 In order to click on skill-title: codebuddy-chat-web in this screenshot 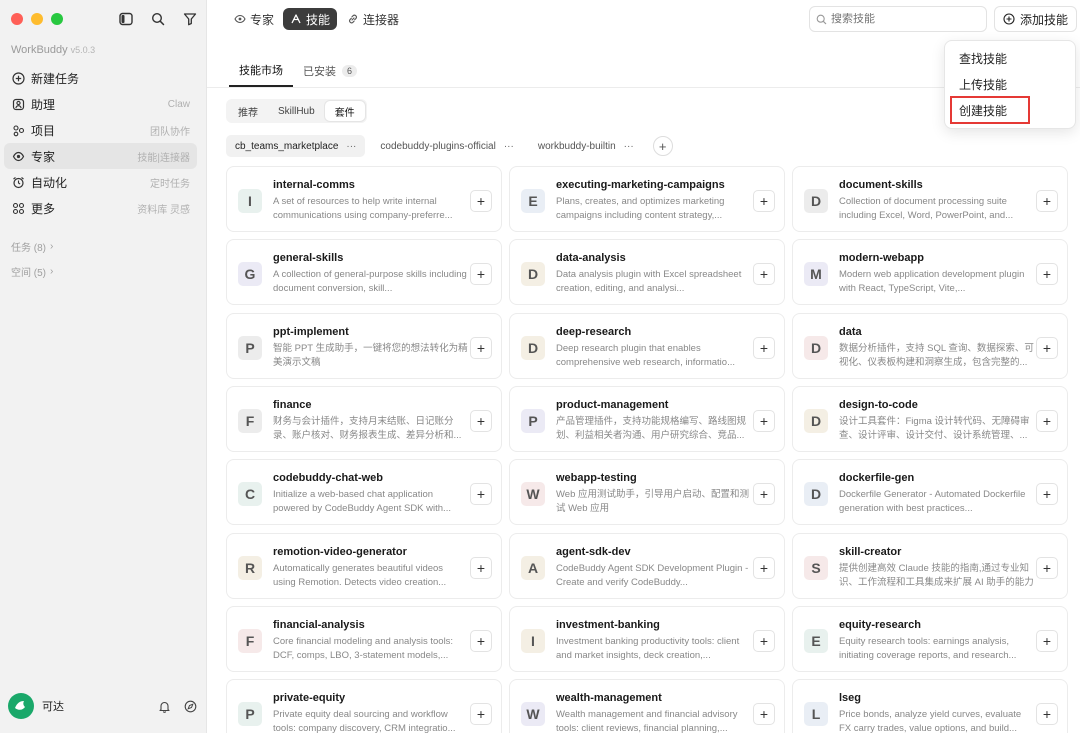, I will do `click(328, 478)`.